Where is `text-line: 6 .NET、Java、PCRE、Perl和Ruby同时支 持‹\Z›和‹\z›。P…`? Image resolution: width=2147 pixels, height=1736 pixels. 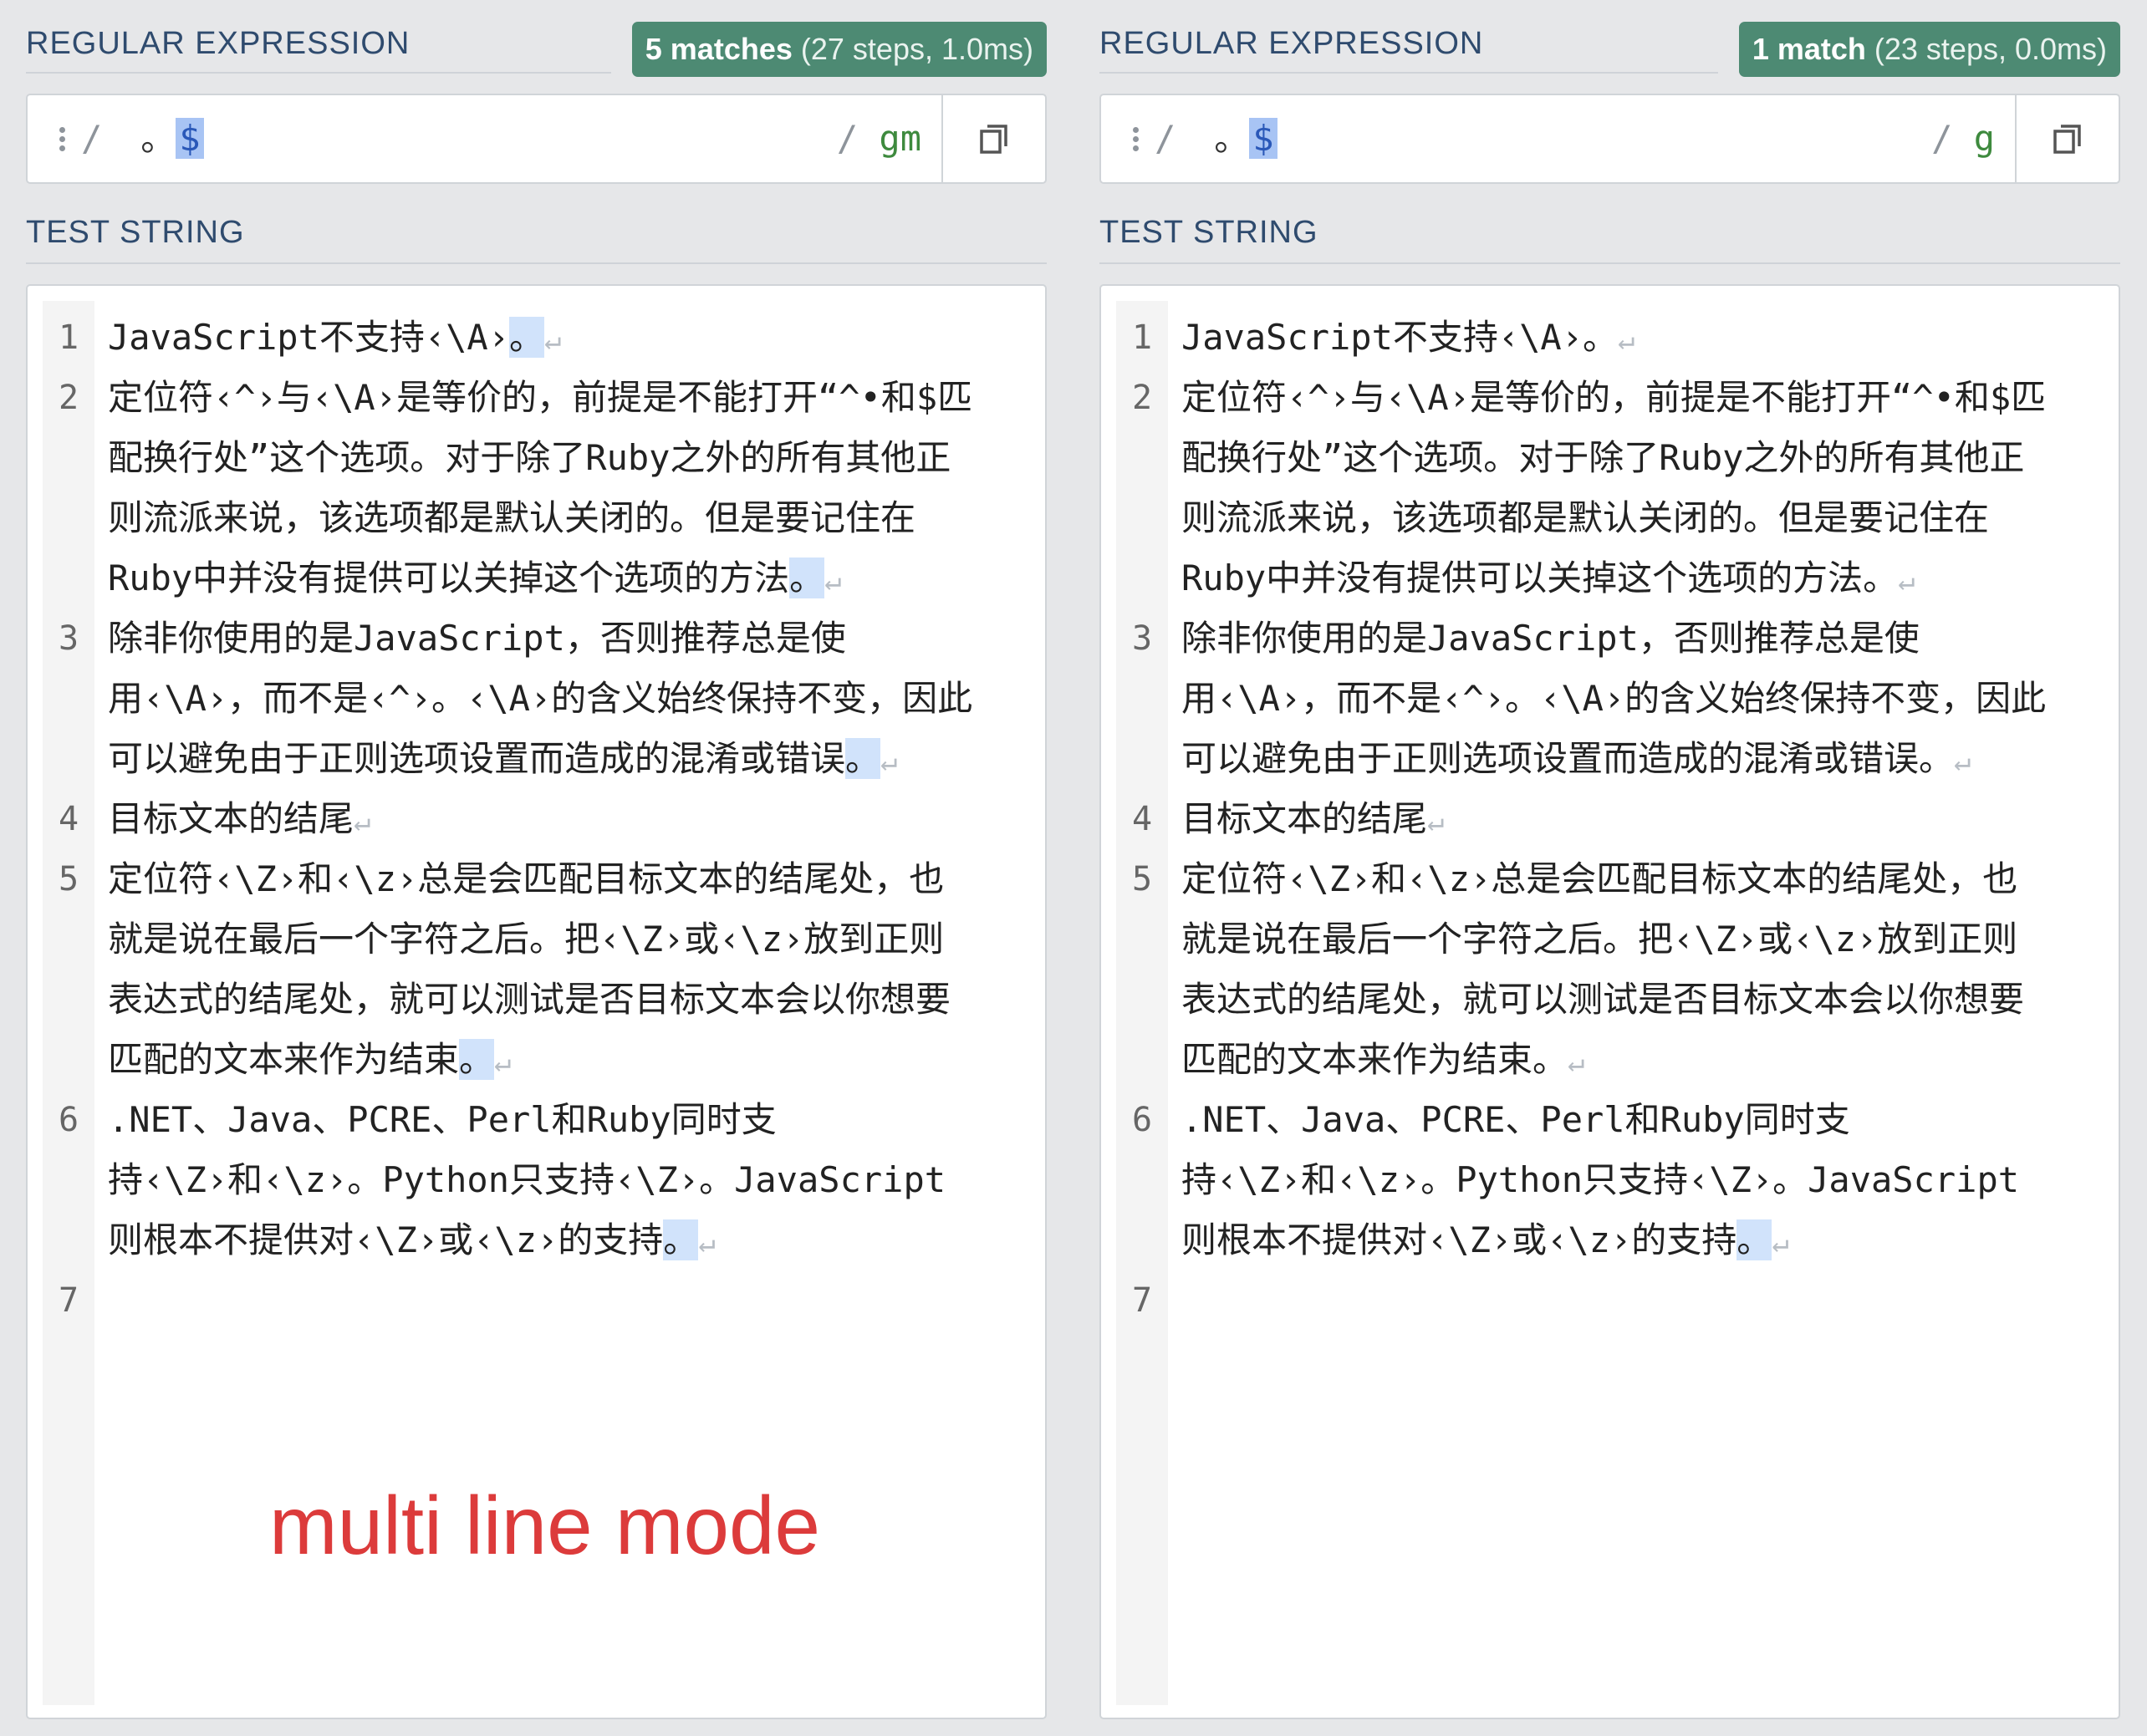 text-line: 6 .NET、Java、PCRE、Perl和Ruby同时支 持‹\Z›和‹\z›。P… is located at coordinates (1613, 1180).